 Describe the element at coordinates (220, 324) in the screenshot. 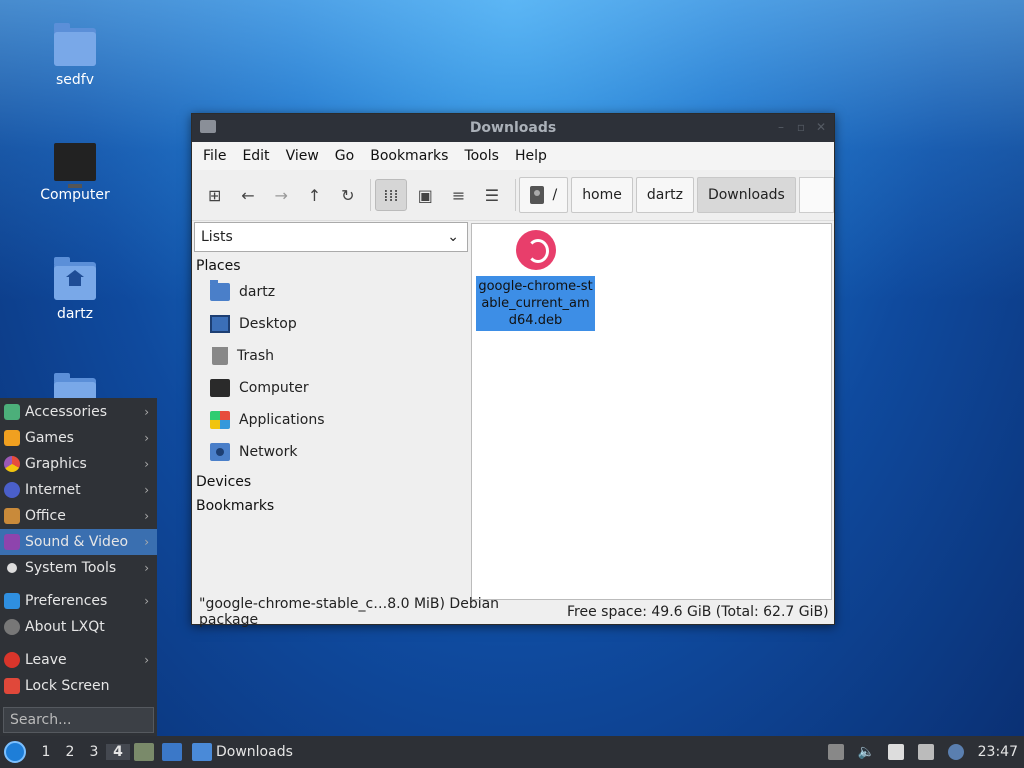

I see `desktop-icon` at that location.